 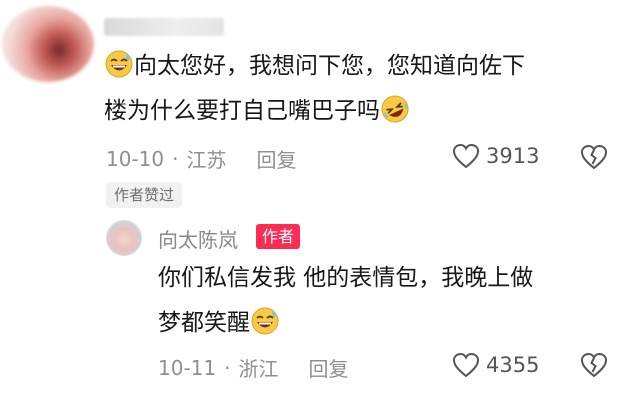 I want to click on reply-line-2: 梦都笑醒, so click(x=204, y=323).